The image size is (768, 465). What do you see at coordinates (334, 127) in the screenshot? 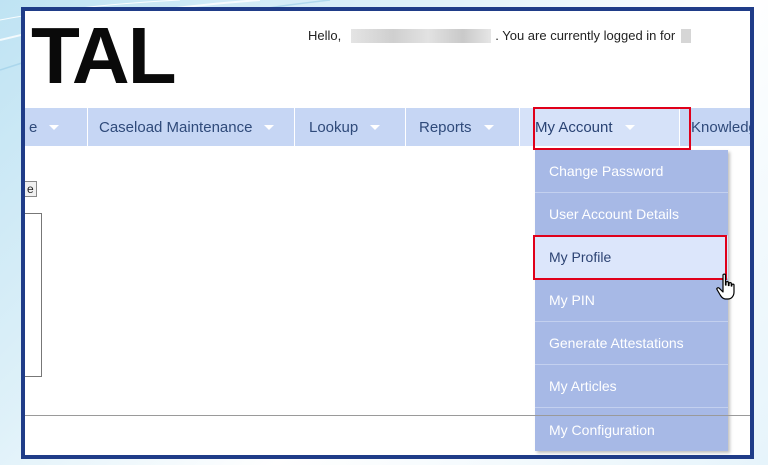
I see `nav-item-label: Lookup` at bounding box center [334, 127].